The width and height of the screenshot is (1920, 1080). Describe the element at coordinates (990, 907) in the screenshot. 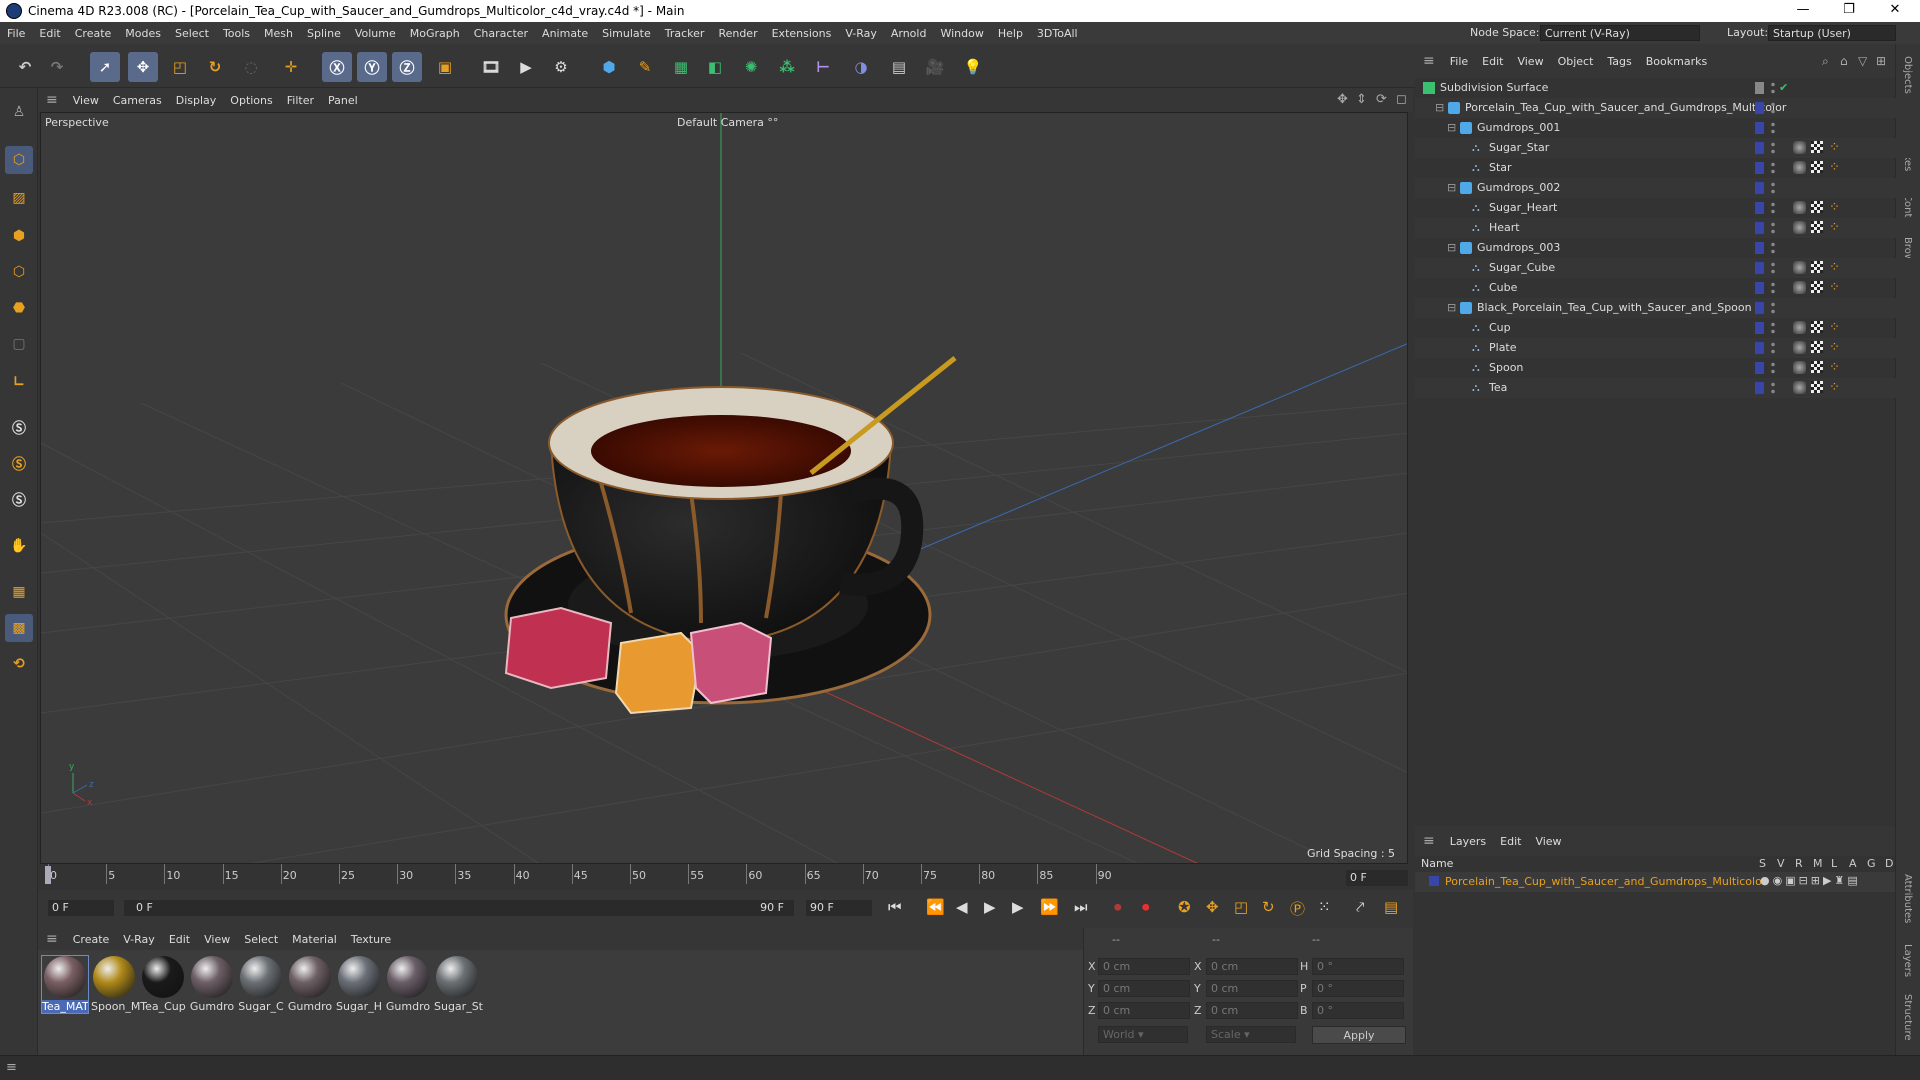

I see `play-icon: ▶` at that location.